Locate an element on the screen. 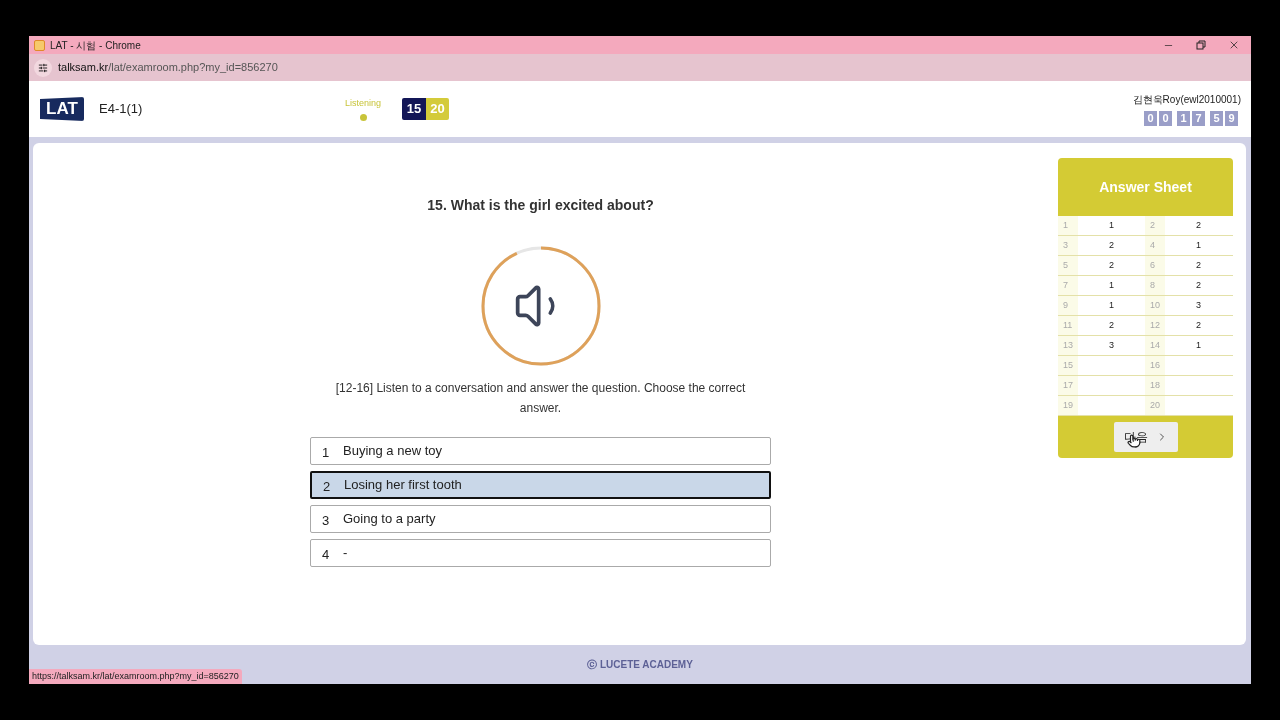 This screenshot has height=720, width=1280. question-number-cell: 9 is located at coordinates (1068, 305).